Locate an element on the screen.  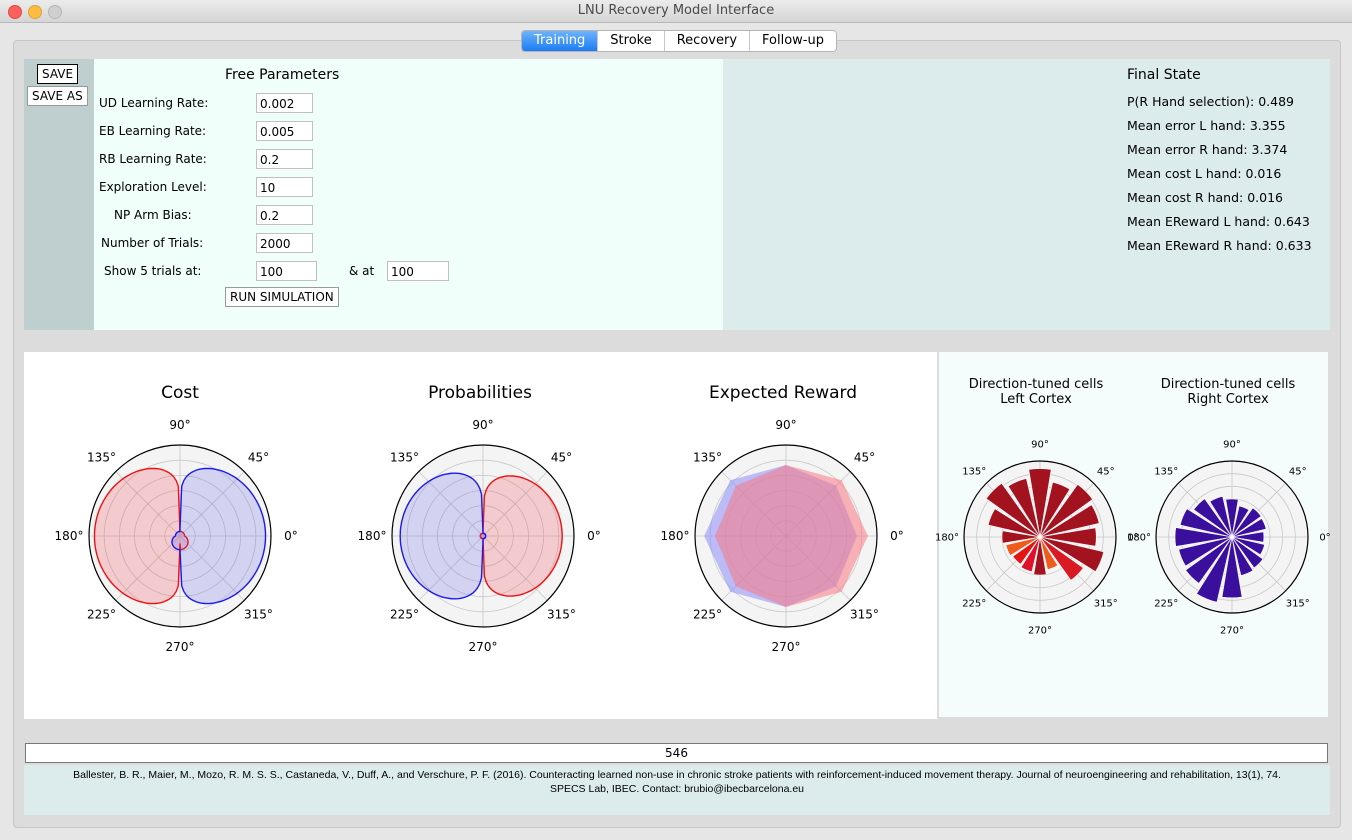
cost-plot-title: Cost is located at coordinates (180, 393).